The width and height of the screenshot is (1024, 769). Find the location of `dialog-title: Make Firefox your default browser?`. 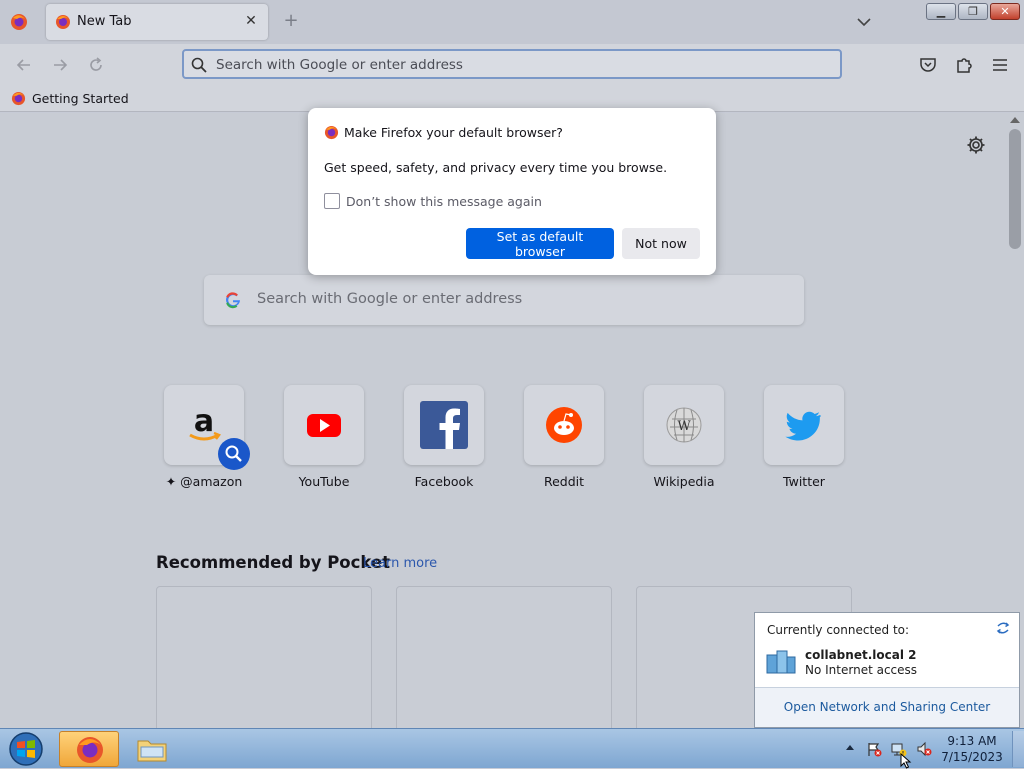

dialog-title: Make Firefox your default browser? is located at coordinates (453, 132).